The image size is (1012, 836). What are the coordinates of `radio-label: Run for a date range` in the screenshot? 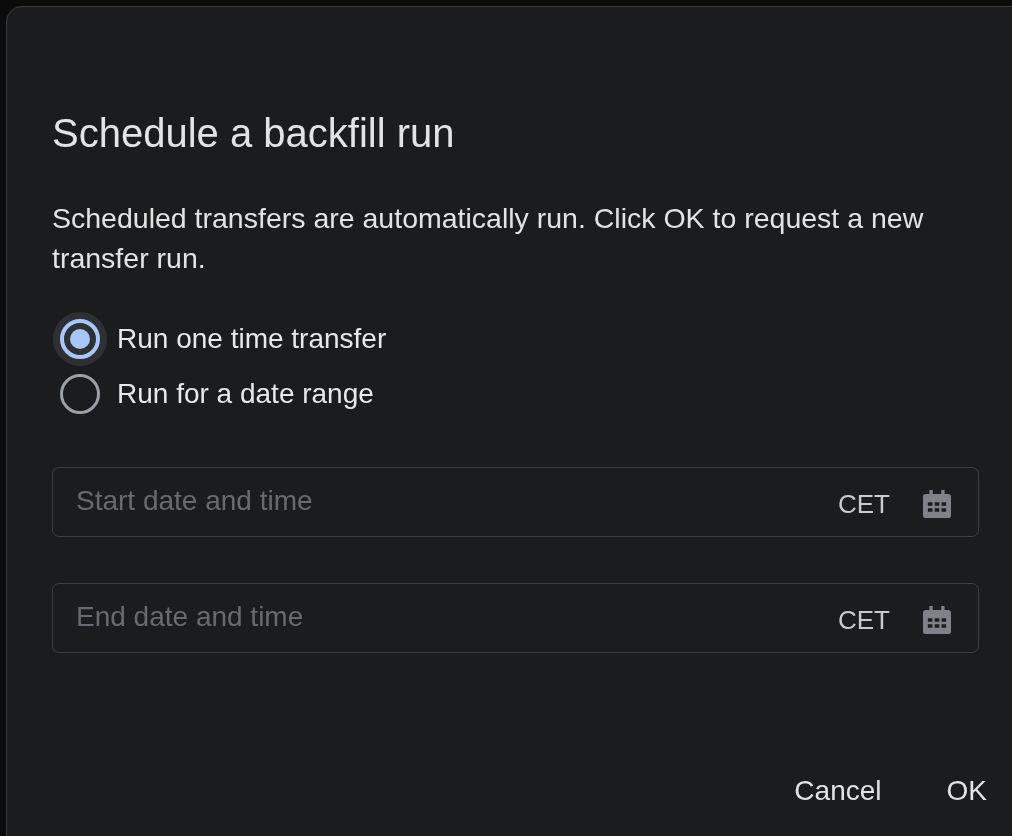 It's located at (245, 393).